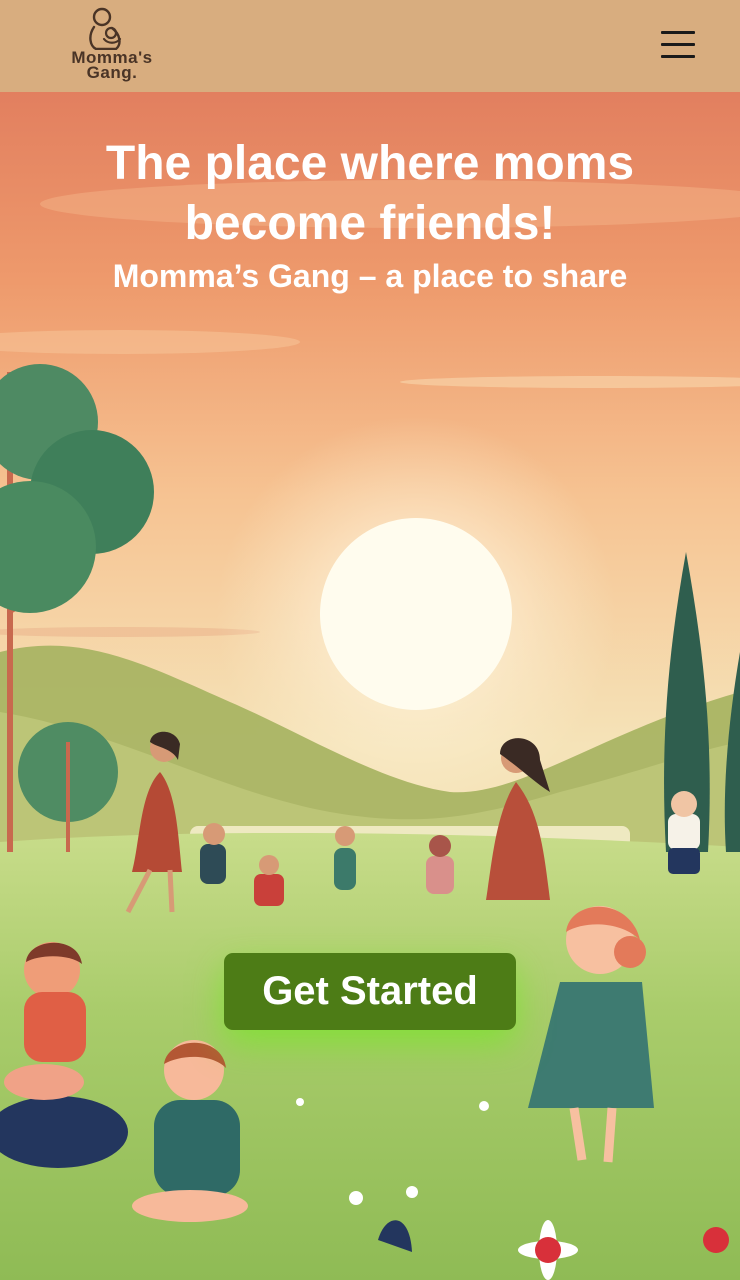  I want to click on get-started-button: Get Started, so click(370, 991).